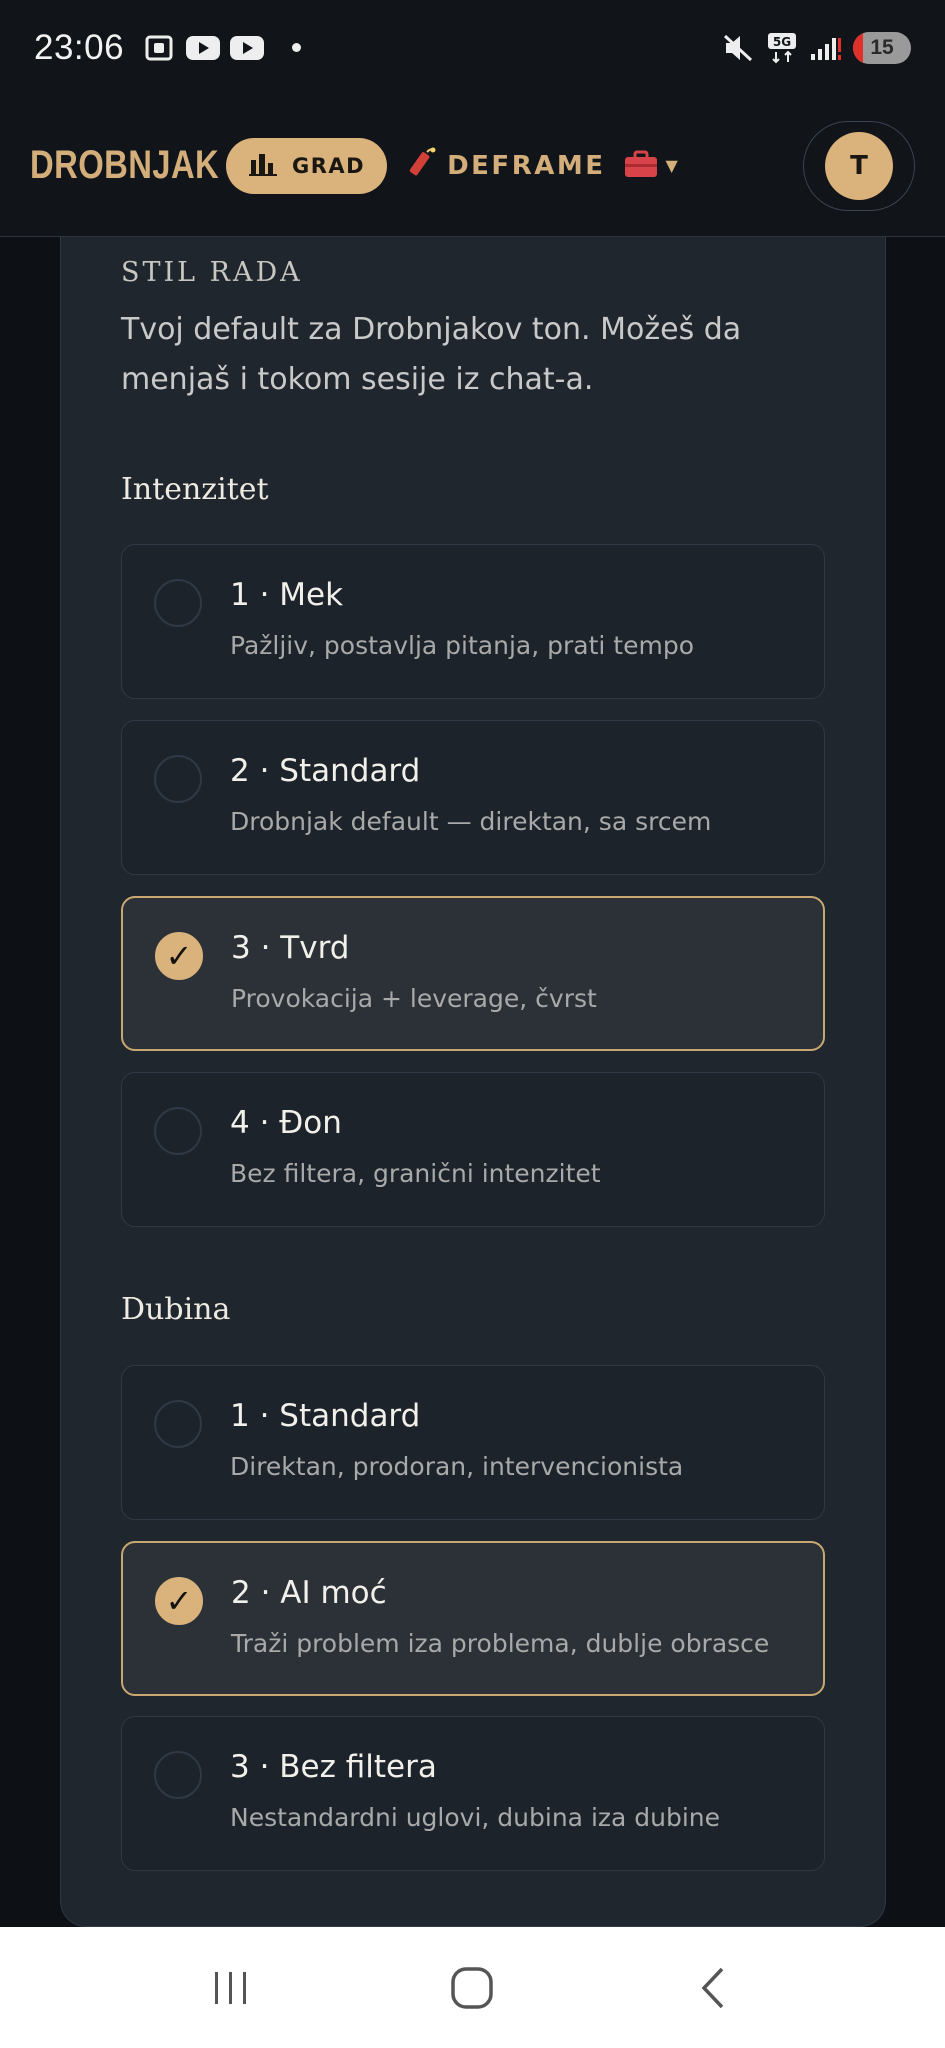  What do you see at coordinates (641, 166) in the screenshot?
I see `toolbox-icon` at bounding box center [641, 166].